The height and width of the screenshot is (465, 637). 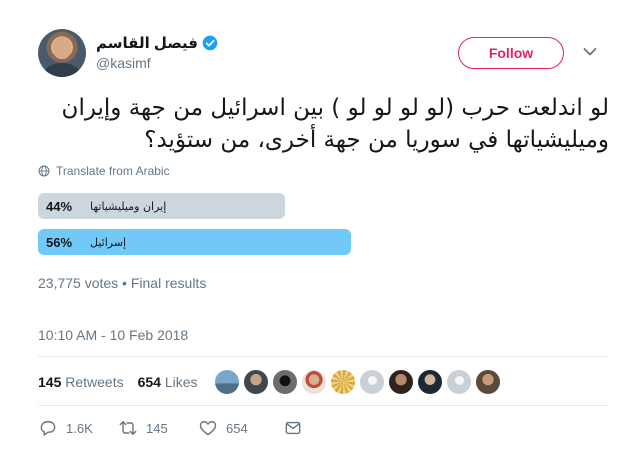 I want to click on follow-button: Follow, so click(x=511, y=53).